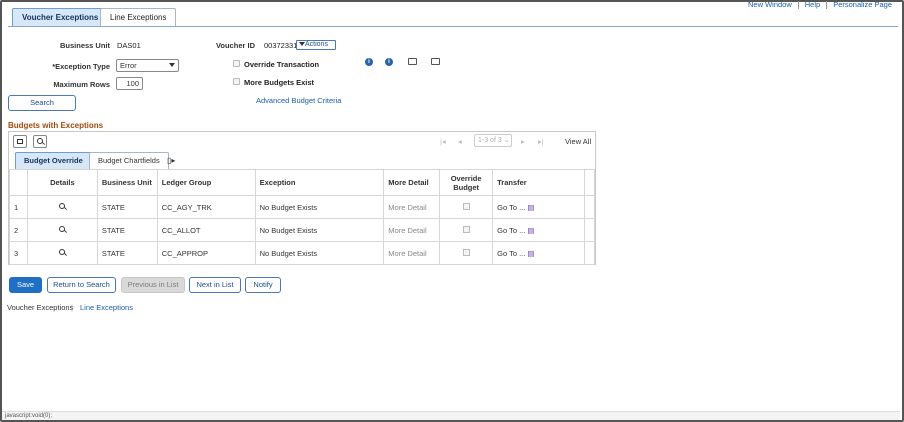 The image size is (904, 422). What do you see at coordinates (493, 140) in the screenshot?
I see `pager-select: 1-3 of 3 ⌄` at bounding box center [493, 140].